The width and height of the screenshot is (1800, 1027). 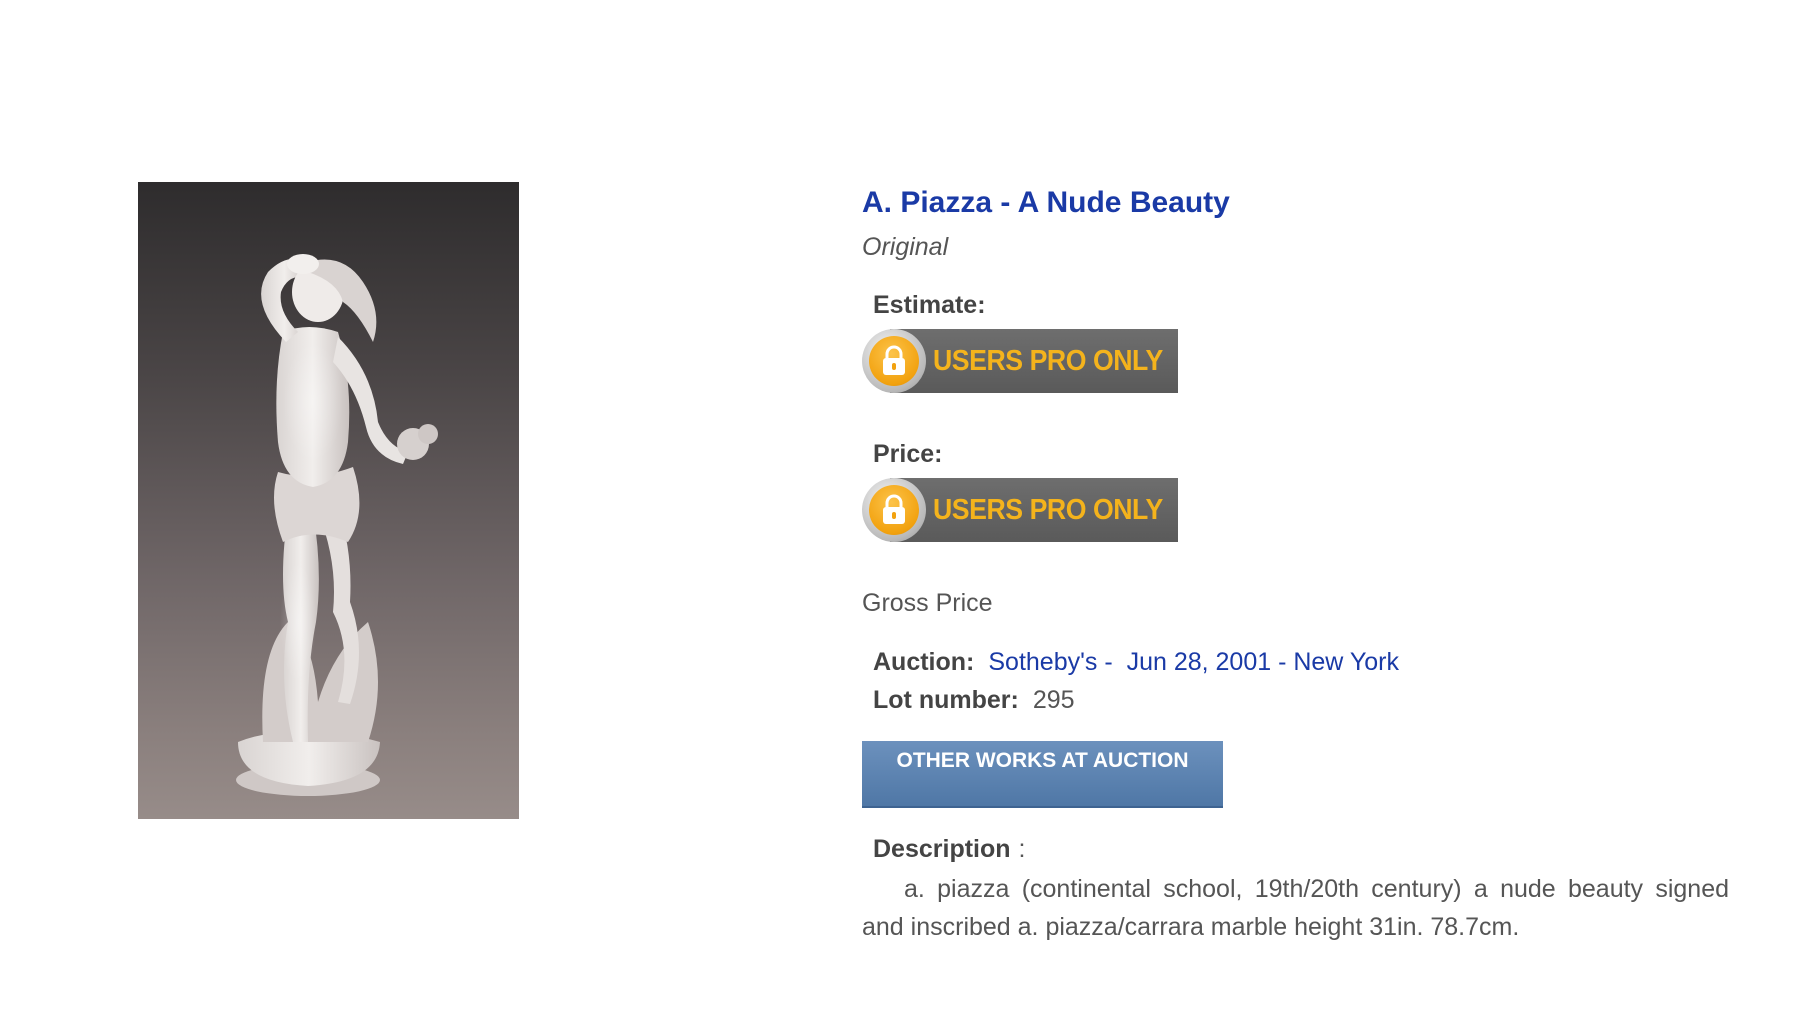 I want to click on auction-date-location: Jun 28, 2001 - New York, so click(x=1262, y=662).